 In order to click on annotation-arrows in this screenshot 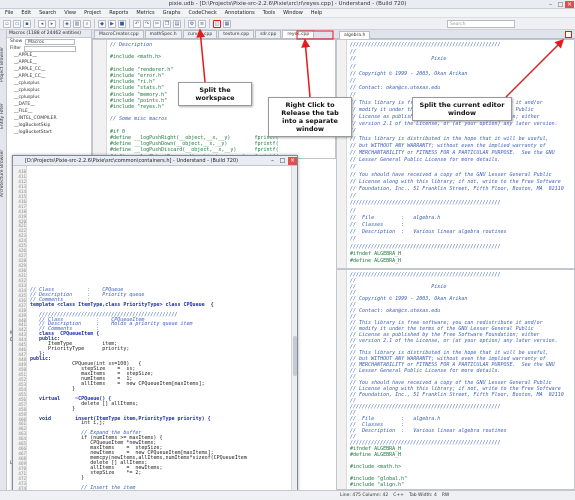, I will do `click(380, 63)`.